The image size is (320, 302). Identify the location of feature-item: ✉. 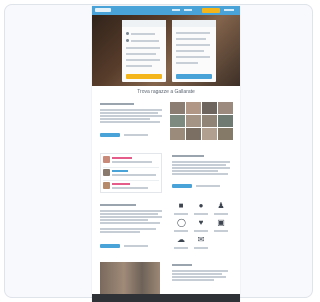
(201, 244).